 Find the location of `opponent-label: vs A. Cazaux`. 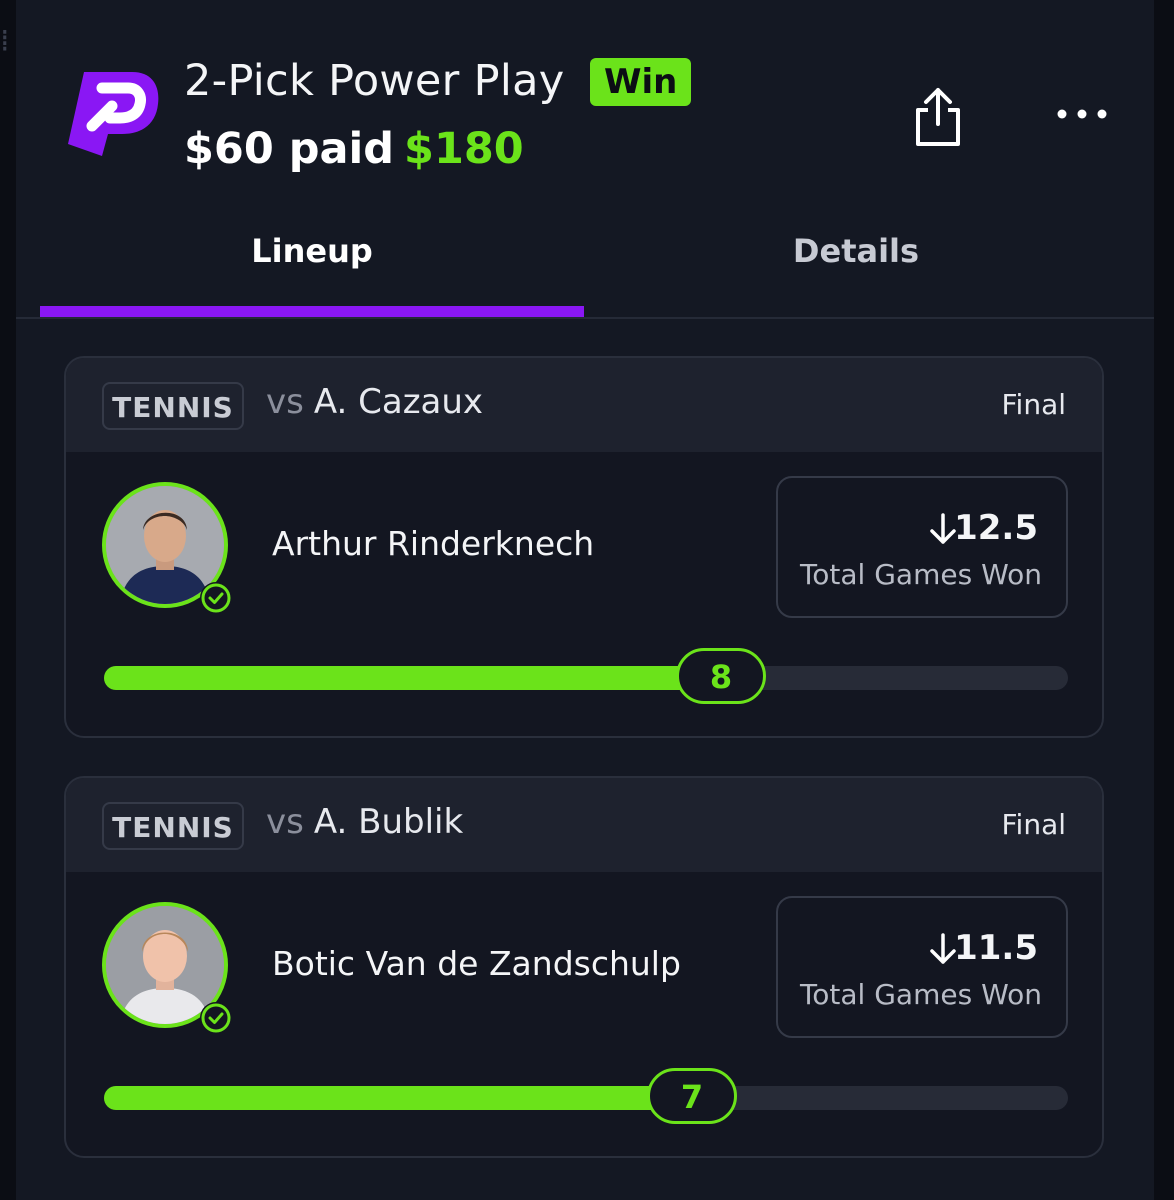

opponent-label: vs A. Cazaux is located at coordinates (374, 402).